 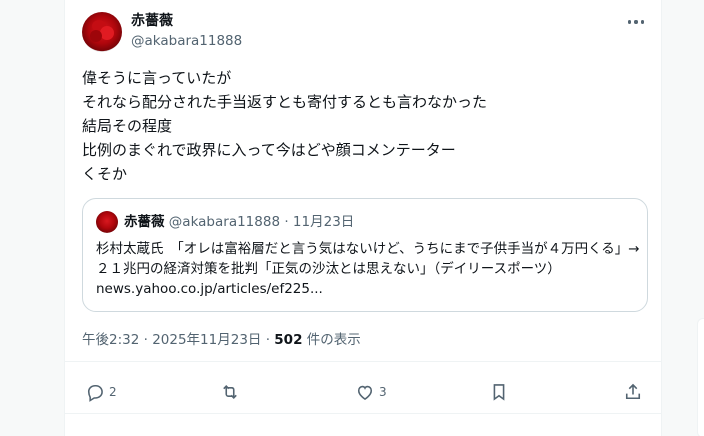 I want to click on avatar, so click(x=102, y=32).